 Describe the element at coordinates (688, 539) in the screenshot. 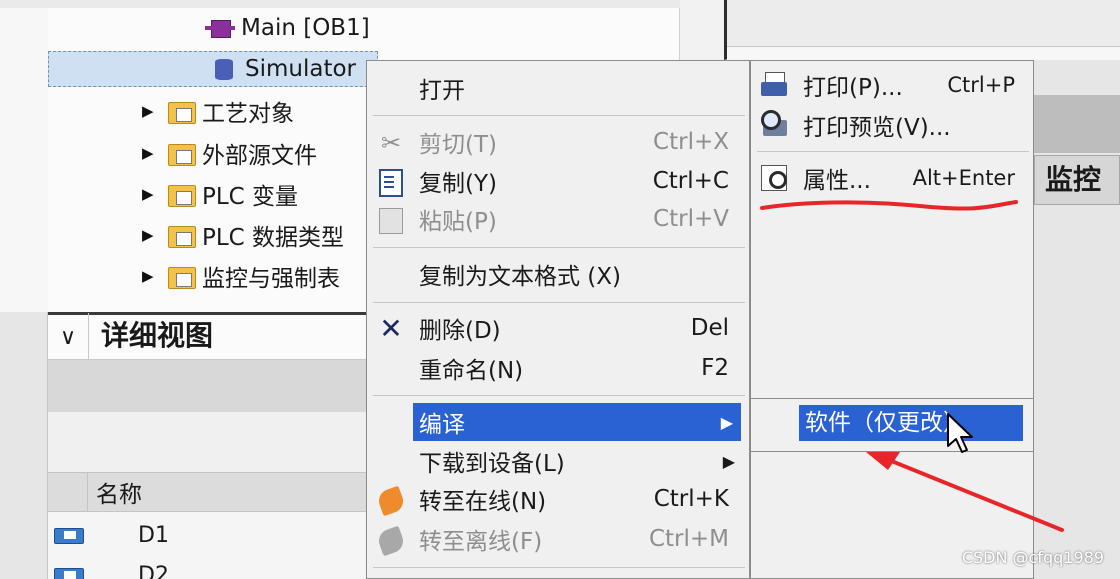

I see `menu-item-shortcut: Ctrl+M` at that location.